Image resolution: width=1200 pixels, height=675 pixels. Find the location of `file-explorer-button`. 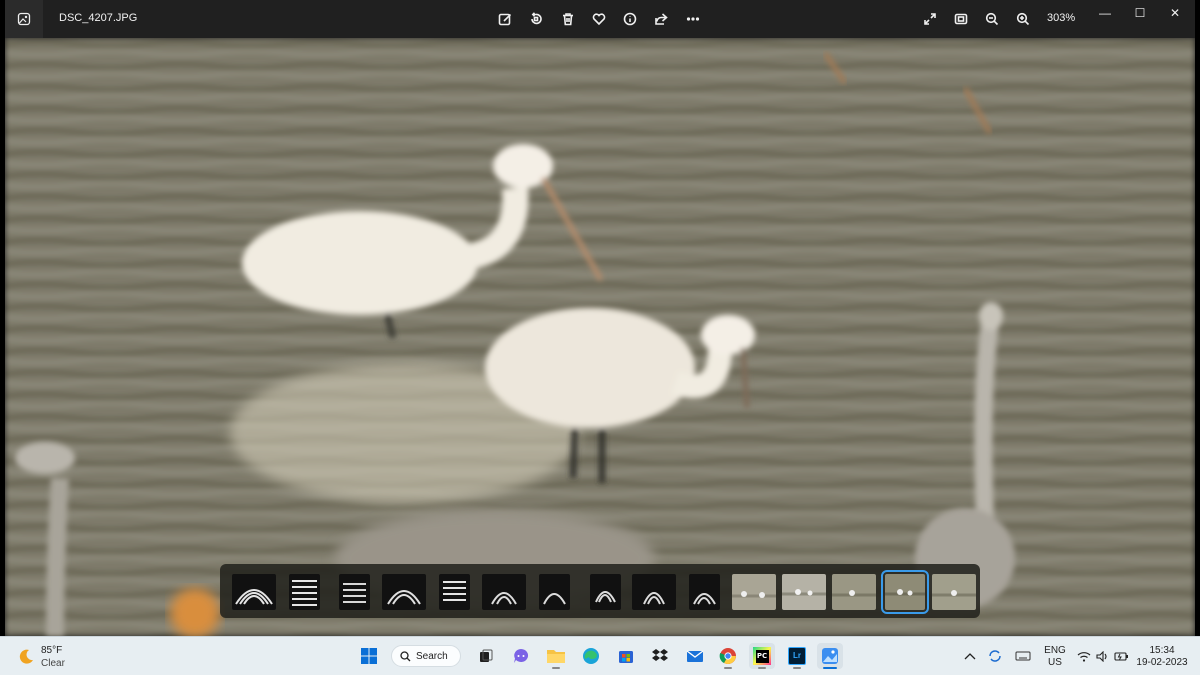

file-explorer-button is located at coordinates (556, 656).